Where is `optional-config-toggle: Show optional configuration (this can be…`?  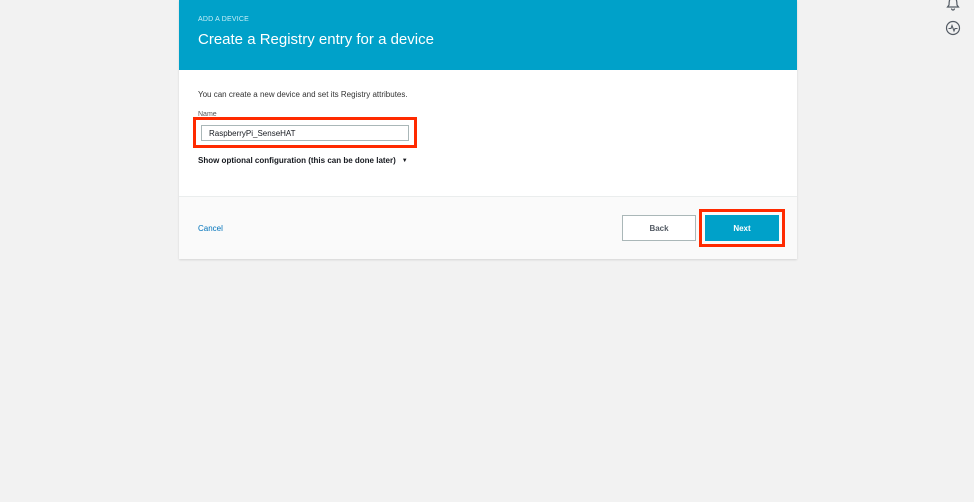
optional-config-toggle: Show optional configuration (this can be… is located at coordinates (303, 160).